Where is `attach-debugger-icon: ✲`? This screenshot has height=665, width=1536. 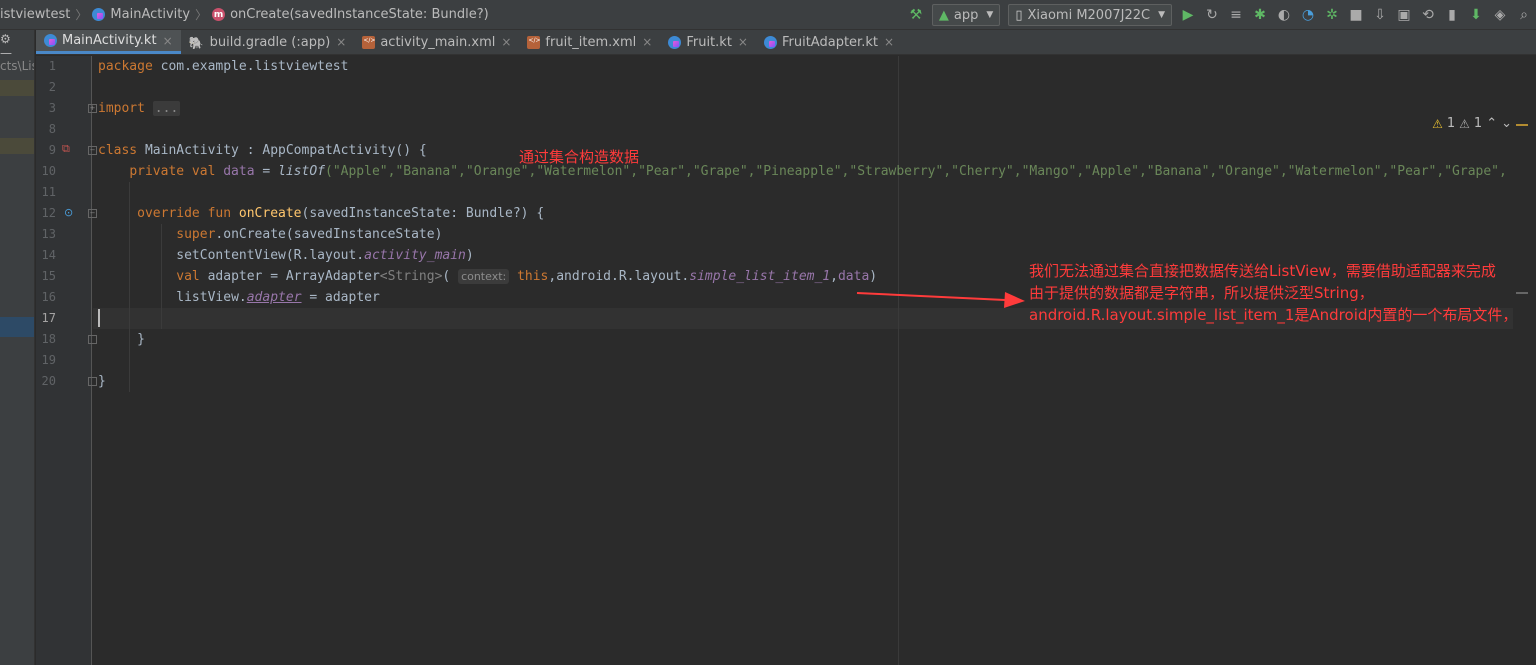
attach-debugger-icon: ✲ is located at coordinates (1332, 15).